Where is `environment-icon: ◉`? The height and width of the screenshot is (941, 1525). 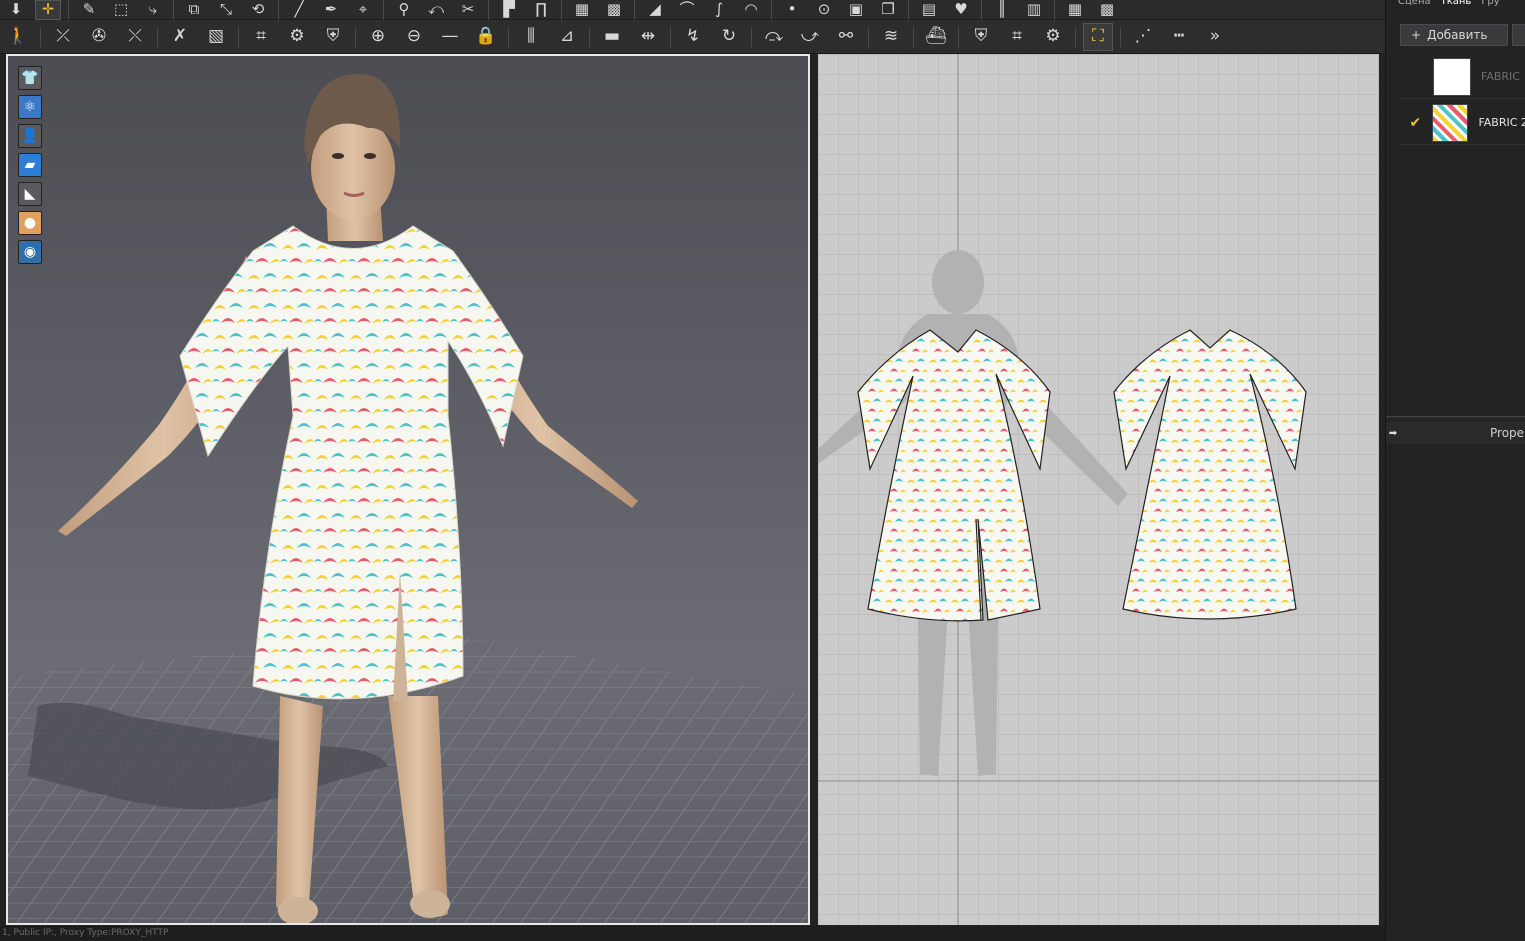 environment-icon: ◉ is located at coordinates (30, 252).